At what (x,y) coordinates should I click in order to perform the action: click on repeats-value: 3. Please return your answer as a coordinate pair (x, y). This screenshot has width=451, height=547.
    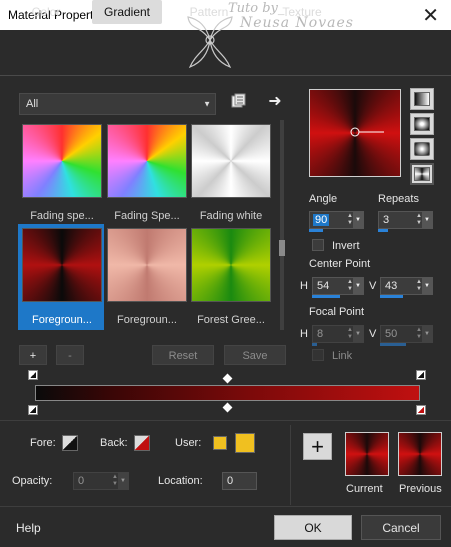
    Looking at the image, I should click on (386, 220).